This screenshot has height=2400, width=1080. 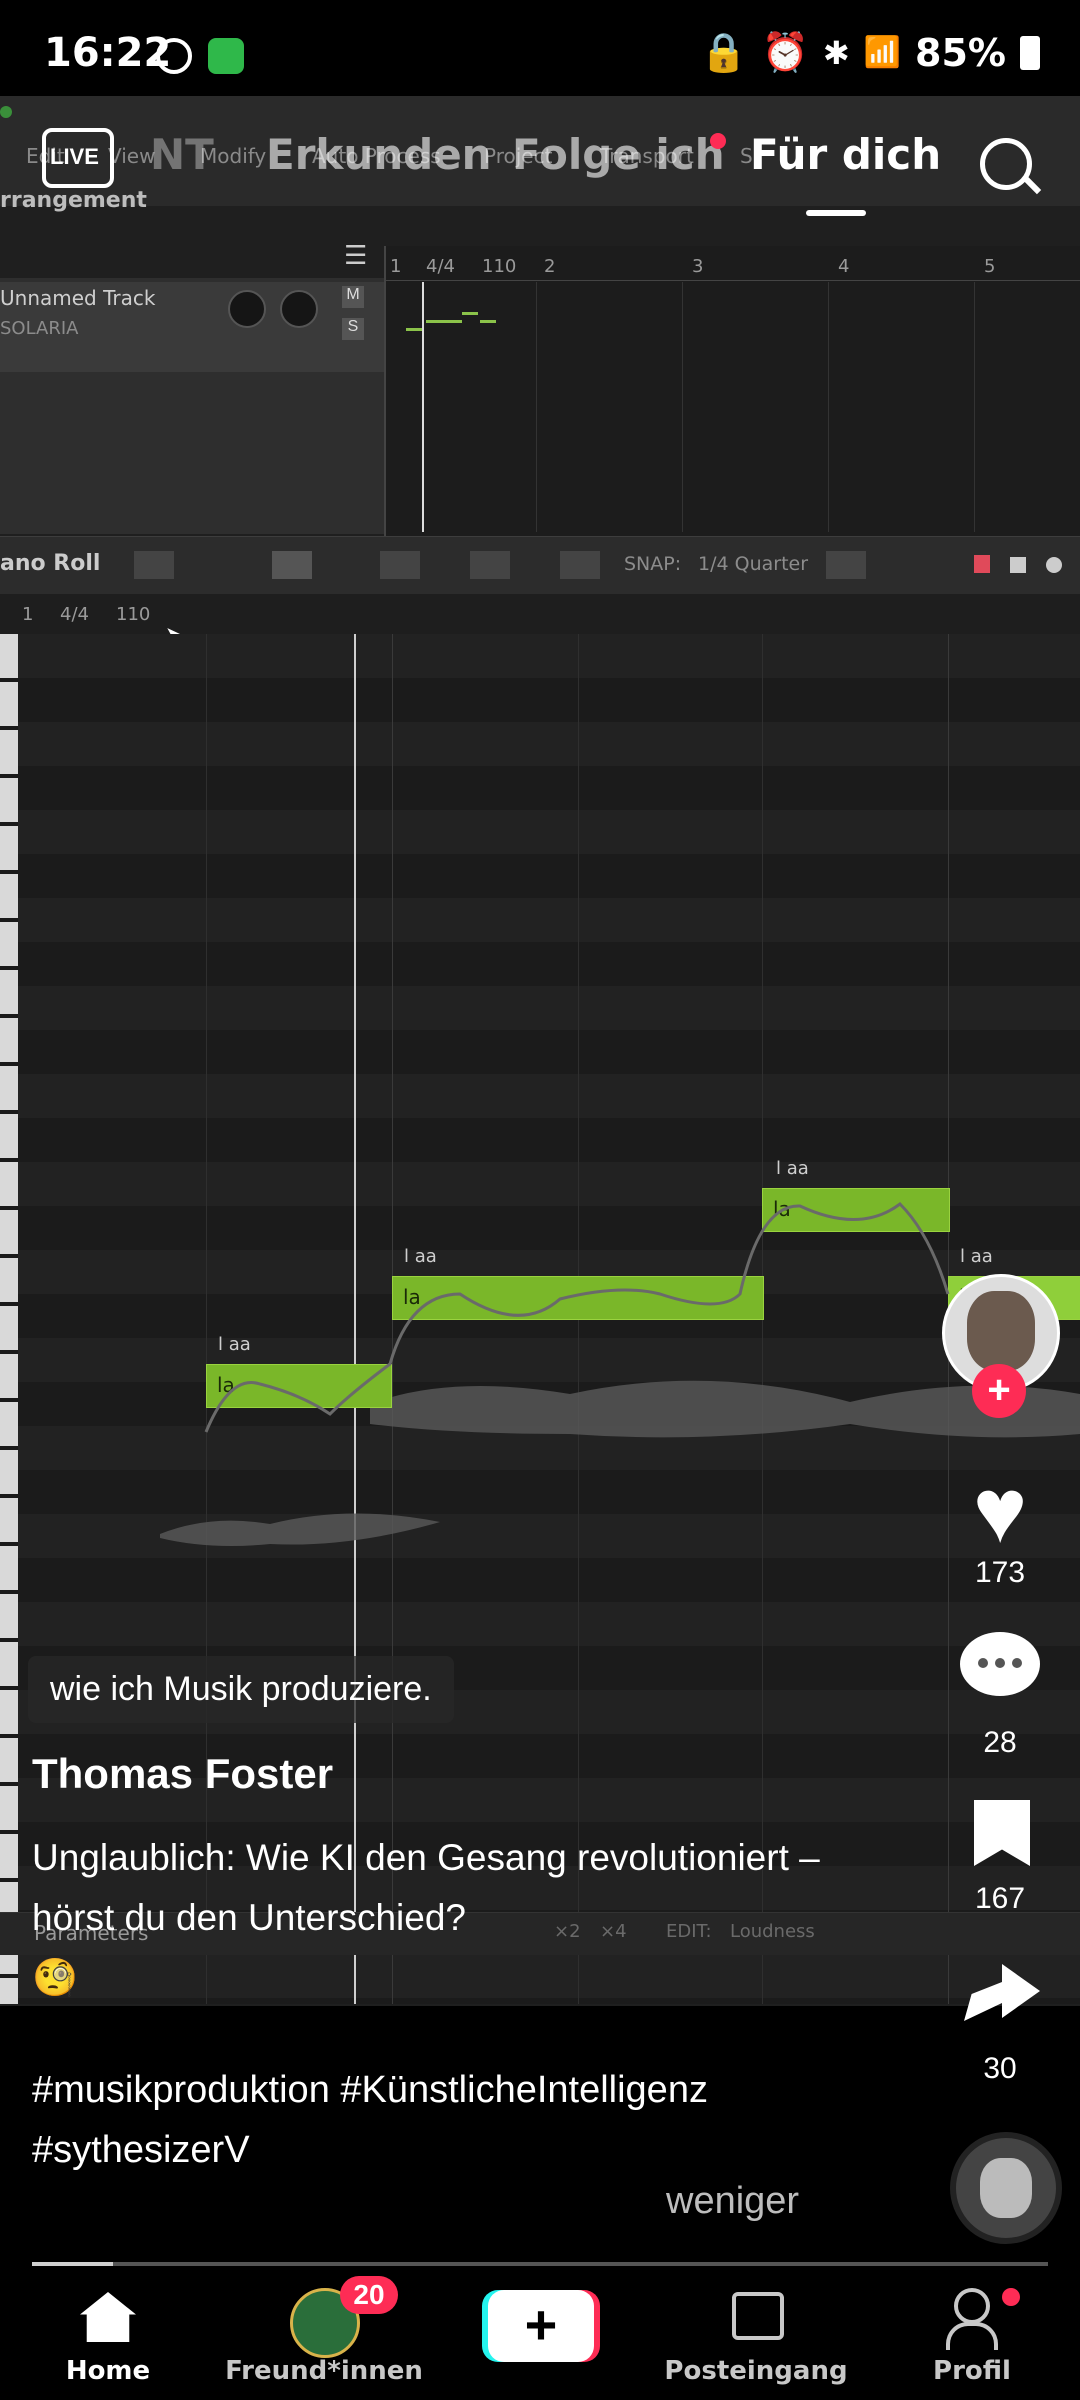 I want to click on dot-icon, so click(x=1054, y=565).